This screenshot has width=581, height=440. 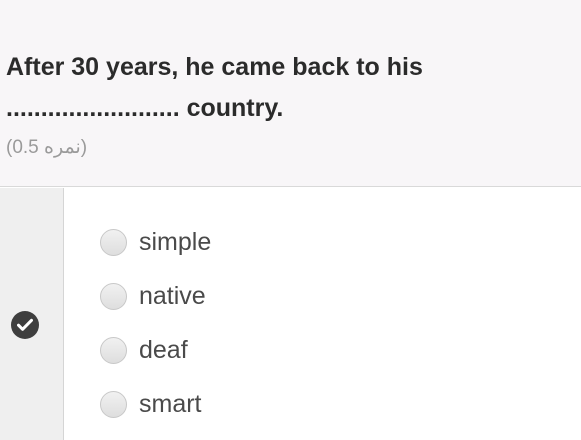 What do you see at coordinates (175, 242) in the screenshot?
I see `answer-option-label: simple` at bounding box center [175, 242].